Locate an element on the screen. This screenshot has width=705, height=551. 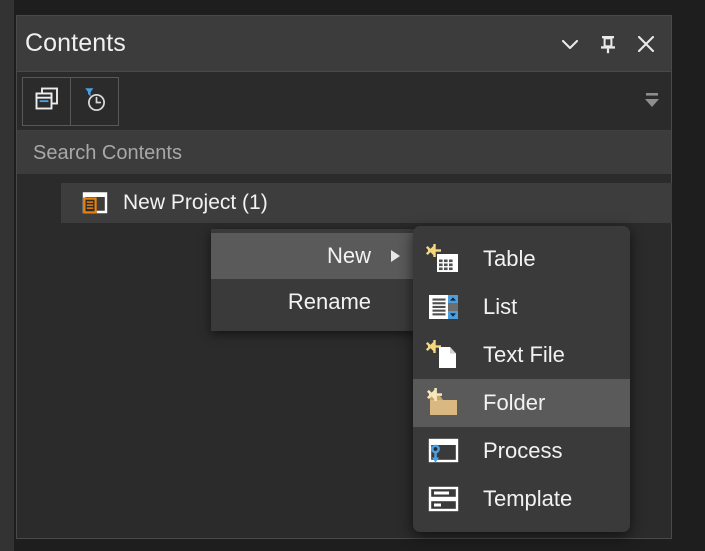
context-menu: New Rename is located at coordinates (313, 280).